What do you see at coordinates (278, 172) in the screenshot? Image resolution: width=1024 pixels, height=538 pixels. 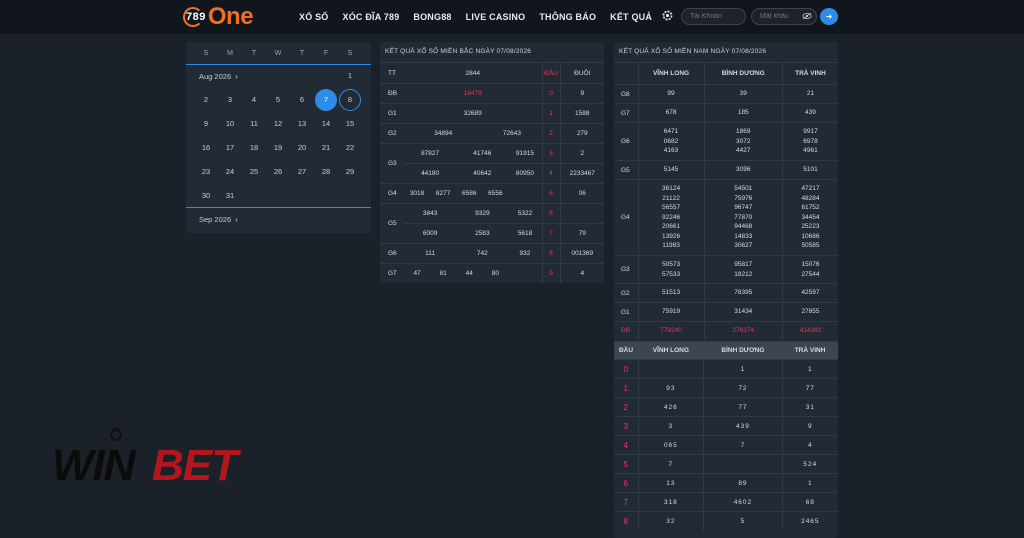 I see `calendar-day: 26` at bounding box center [278, 172].